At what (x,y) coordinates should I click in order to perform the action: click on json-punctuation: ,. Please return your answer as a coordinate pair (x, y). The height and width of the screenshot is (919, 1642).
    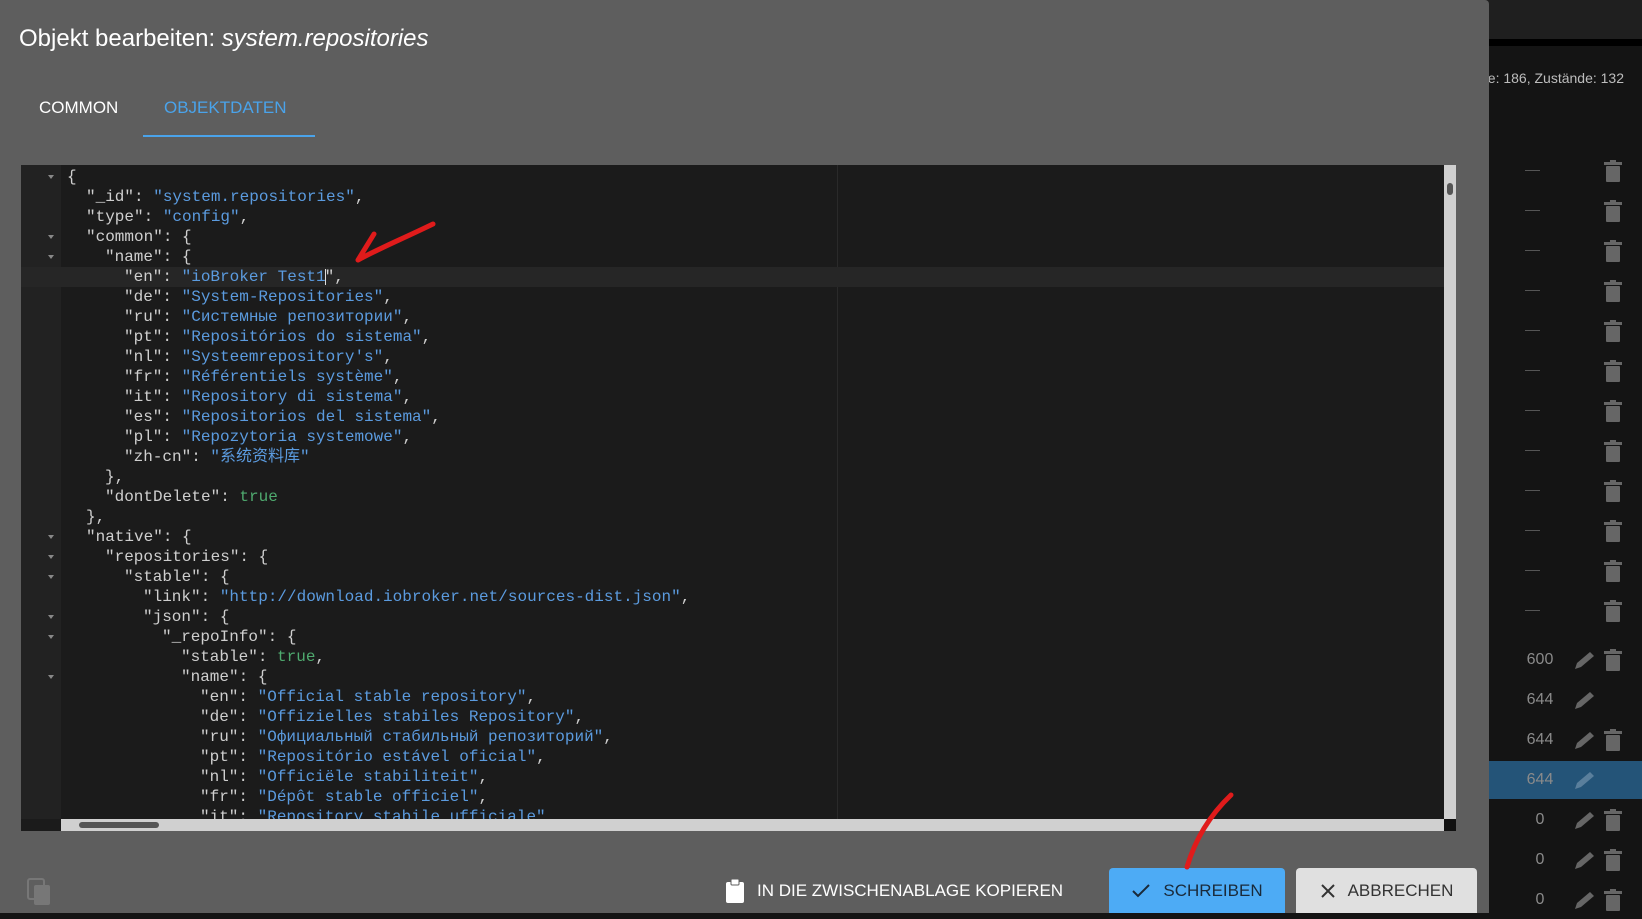
    Looking at the image, I should click on (436, 417).